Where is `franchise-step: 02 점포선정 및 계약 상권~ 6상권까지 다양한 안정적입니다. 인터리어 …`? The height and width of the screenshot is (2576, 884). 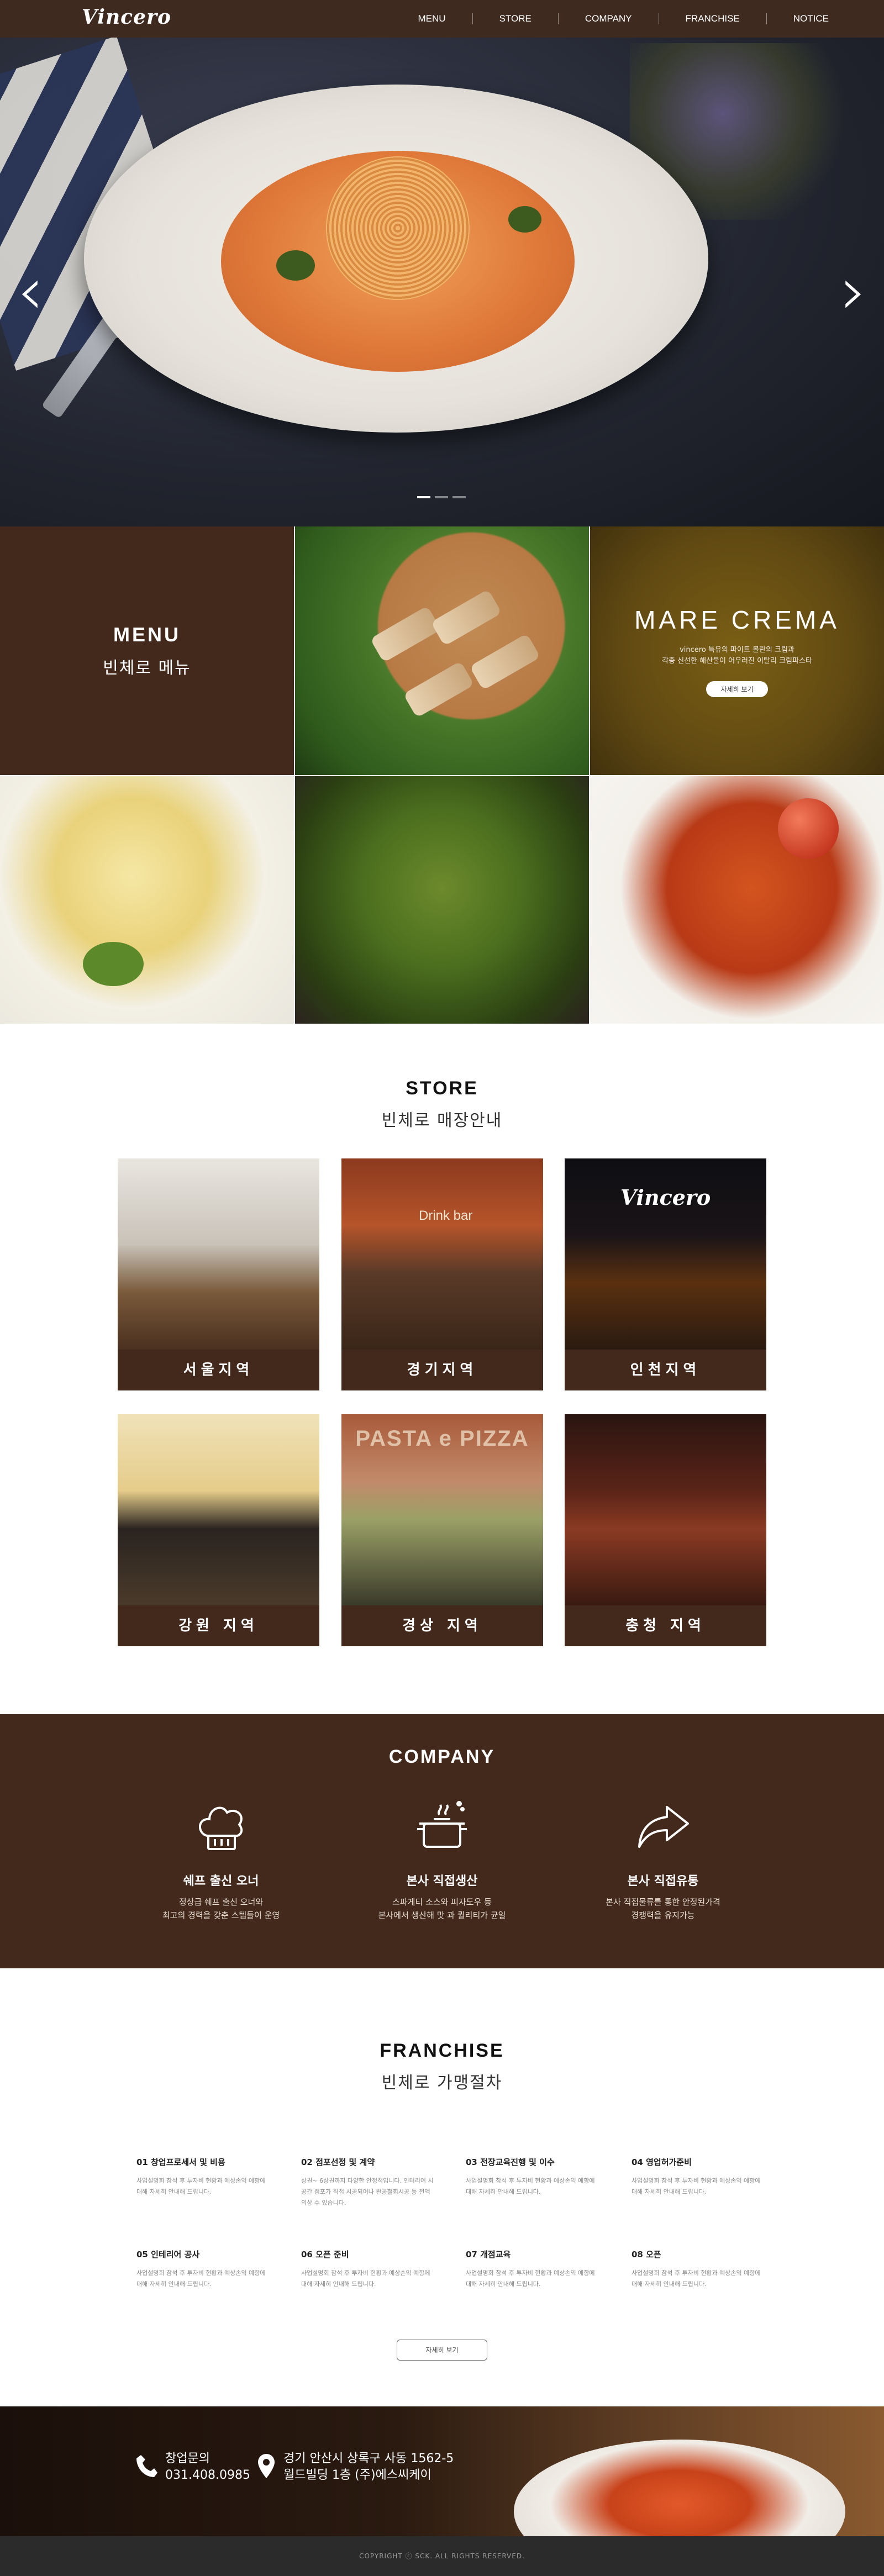 franchise-step: 02 점포선정 및 계약 상권~ 6상권까지 다양한 안정적입니다. 인터리어 … is located at coordinates (367, 2182).